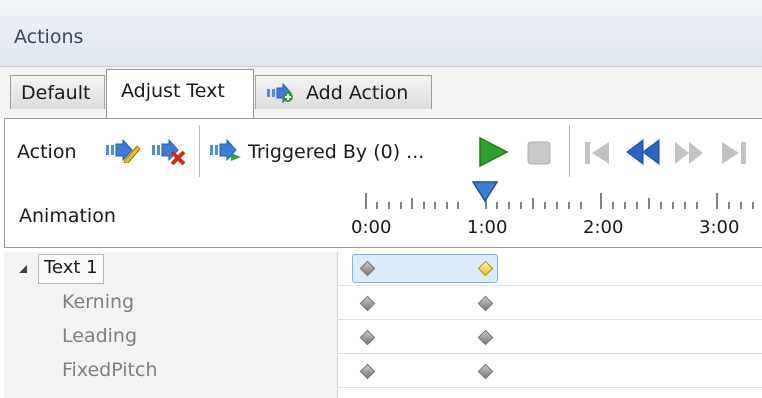  Describe the element at coordinates (71, 269) in the screenshot. I see `tree-item-label: Text 1` at that location.